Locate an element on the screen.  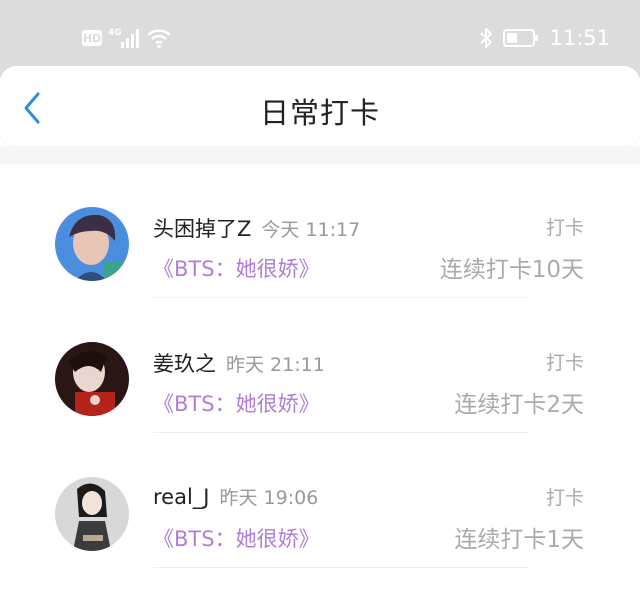
network-label: 4G is located at coordinates (115, 33).